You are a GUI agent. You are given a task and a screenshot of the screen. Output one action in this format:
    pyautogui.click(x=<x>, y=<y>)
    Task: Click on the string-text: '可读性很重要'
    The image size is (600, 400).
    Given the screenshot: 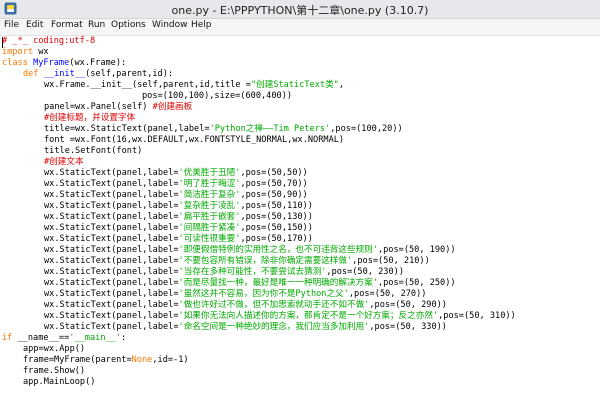 What is the action you would take?
    pyautogui.click(x=209, y=239)
    